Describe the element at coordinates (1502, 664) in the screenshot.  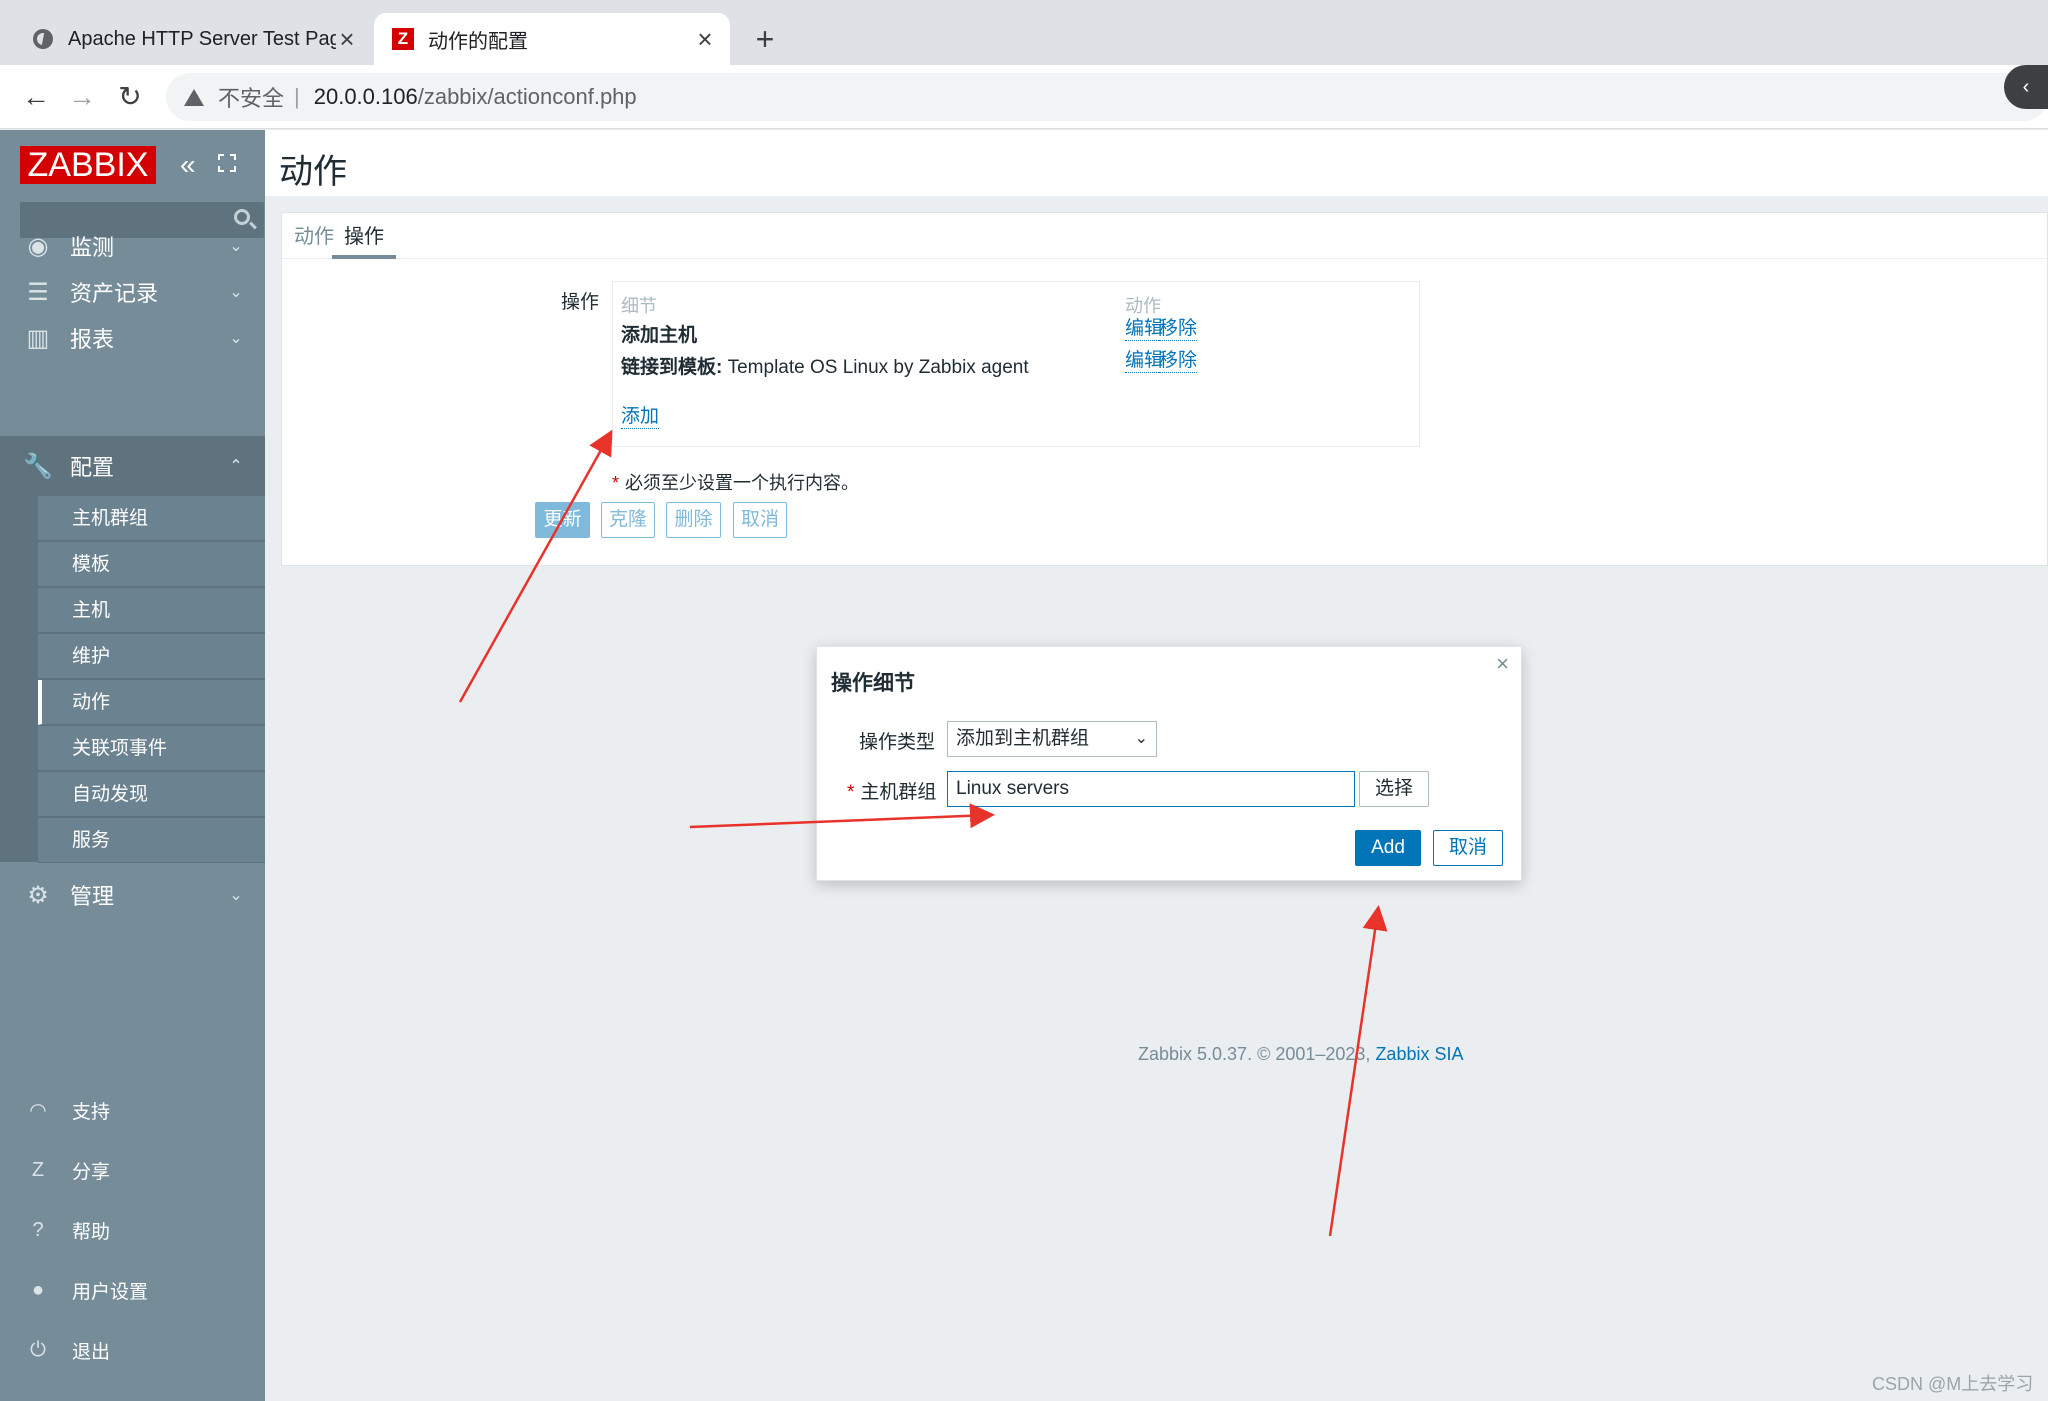
I see `close-icon: ×` at that location.